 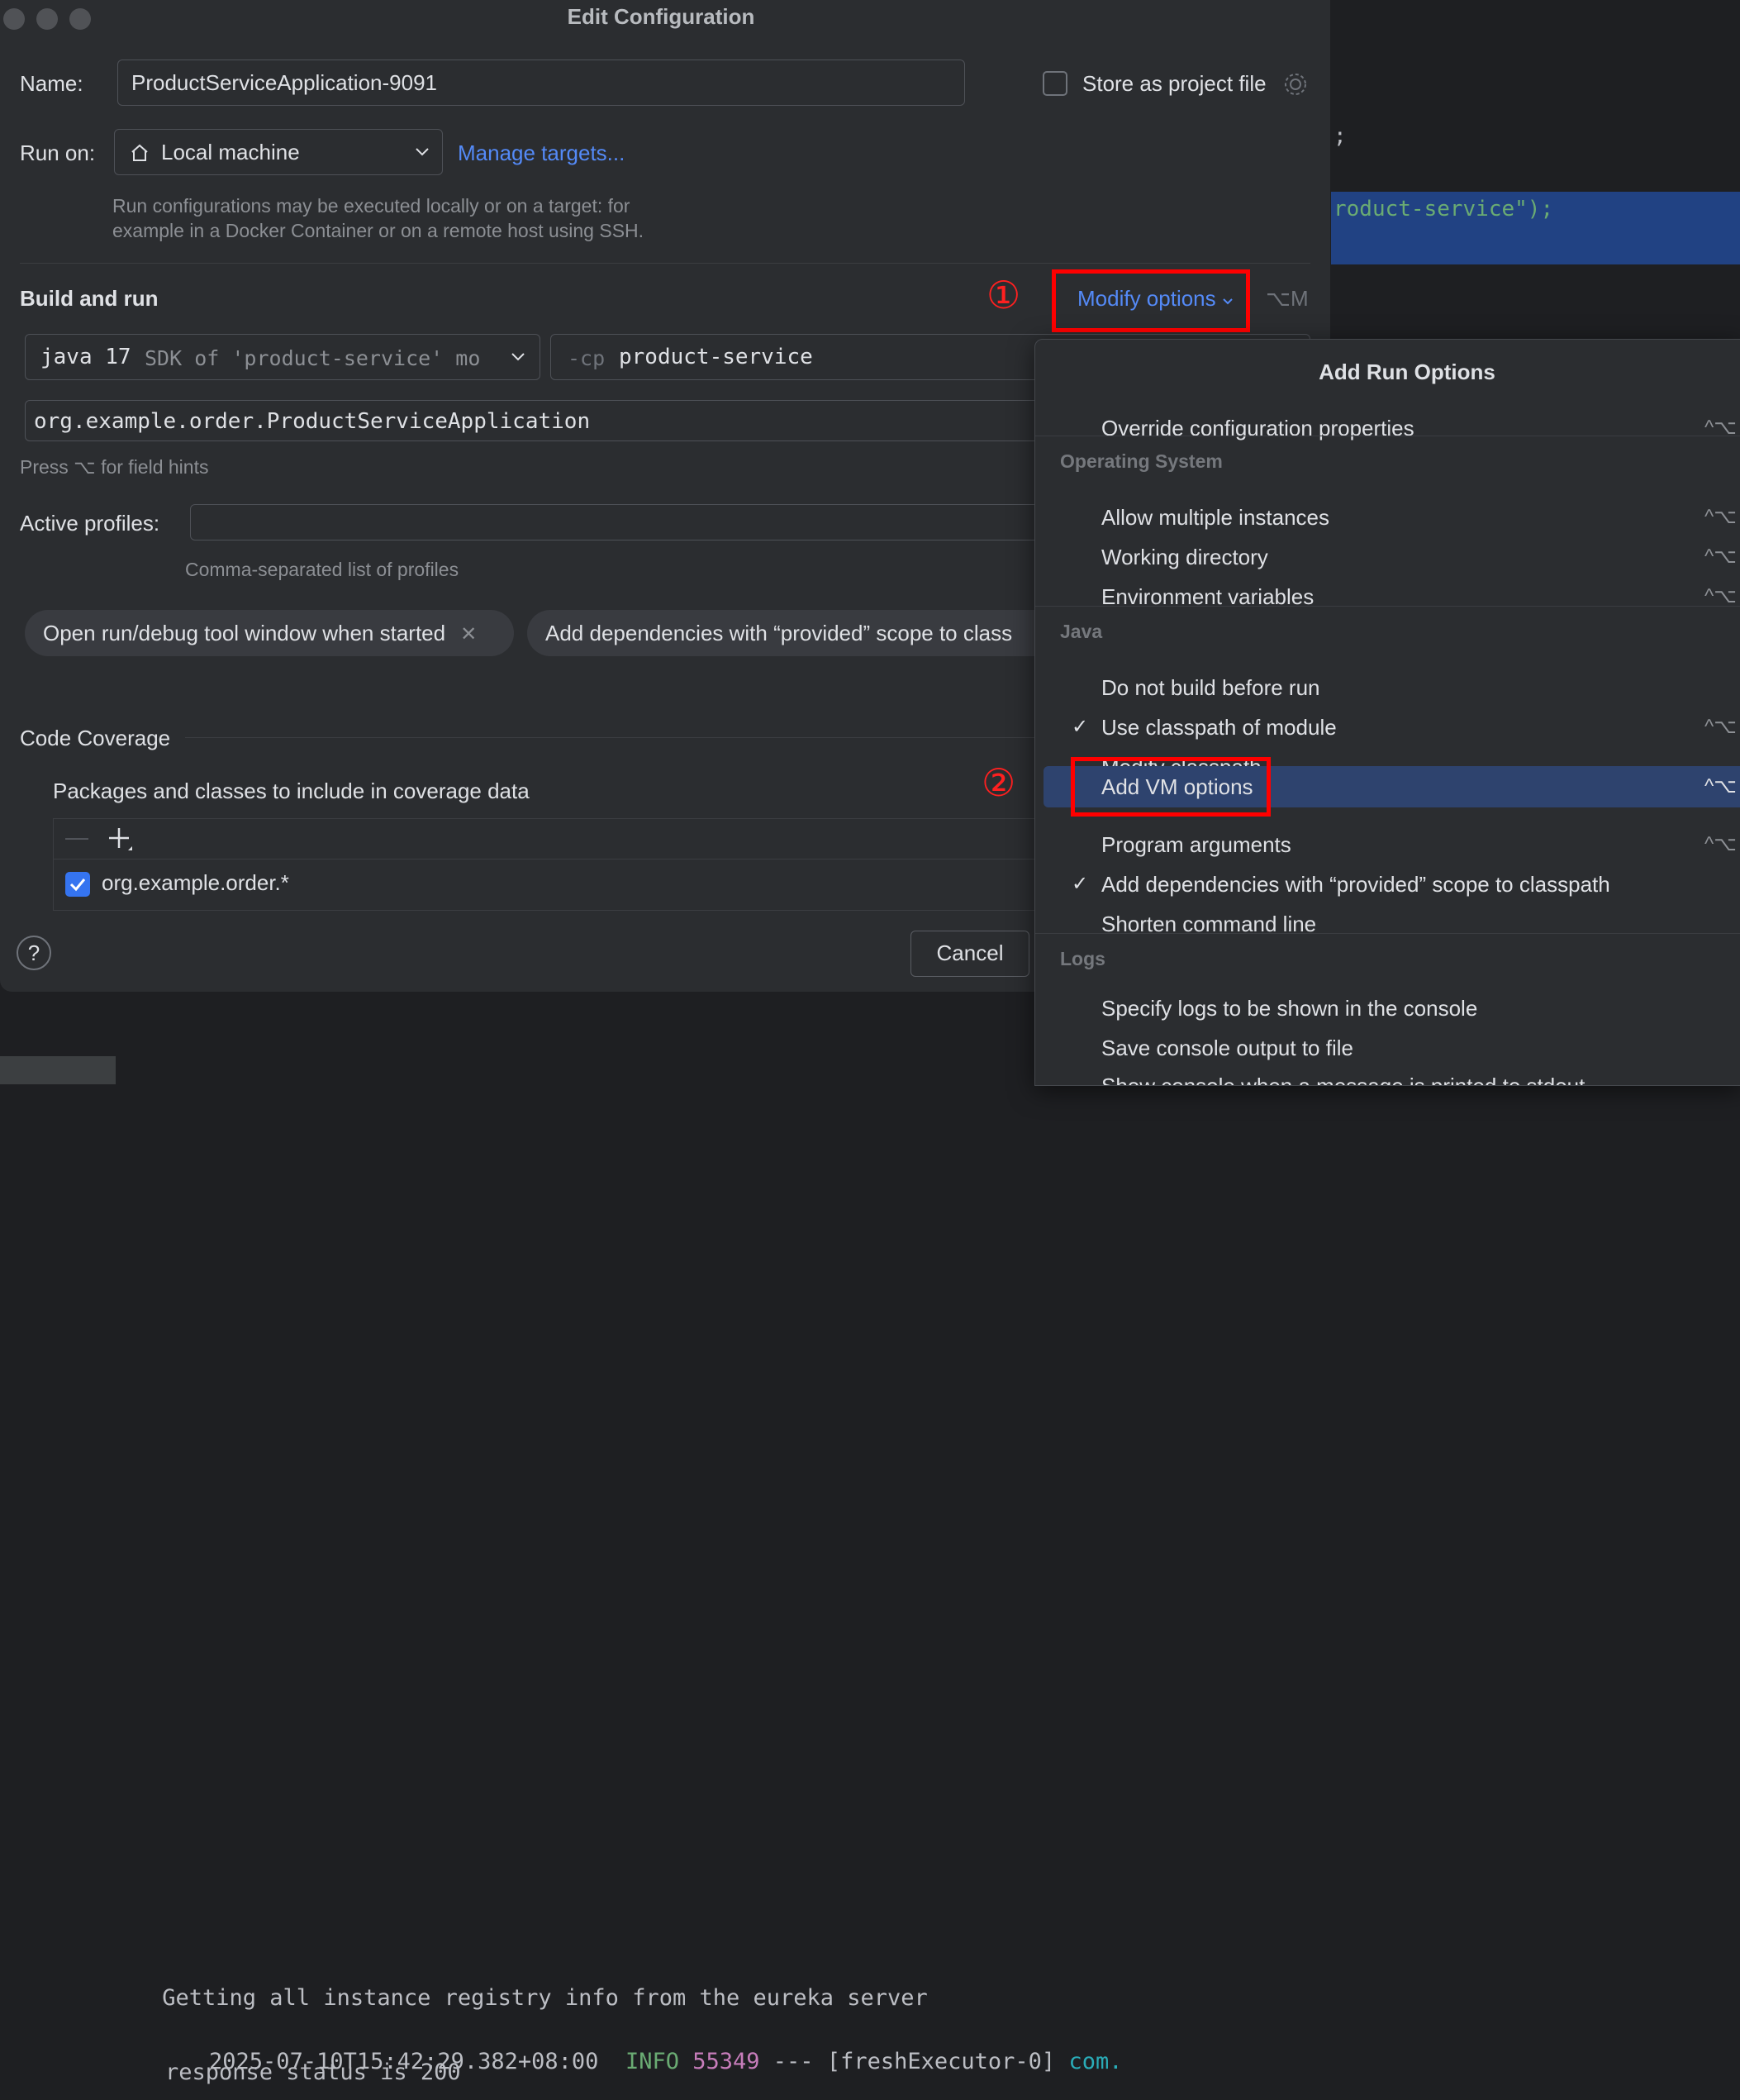 I want to click on active-profiles-label: Active profiles:, so click(x=90, y=523).